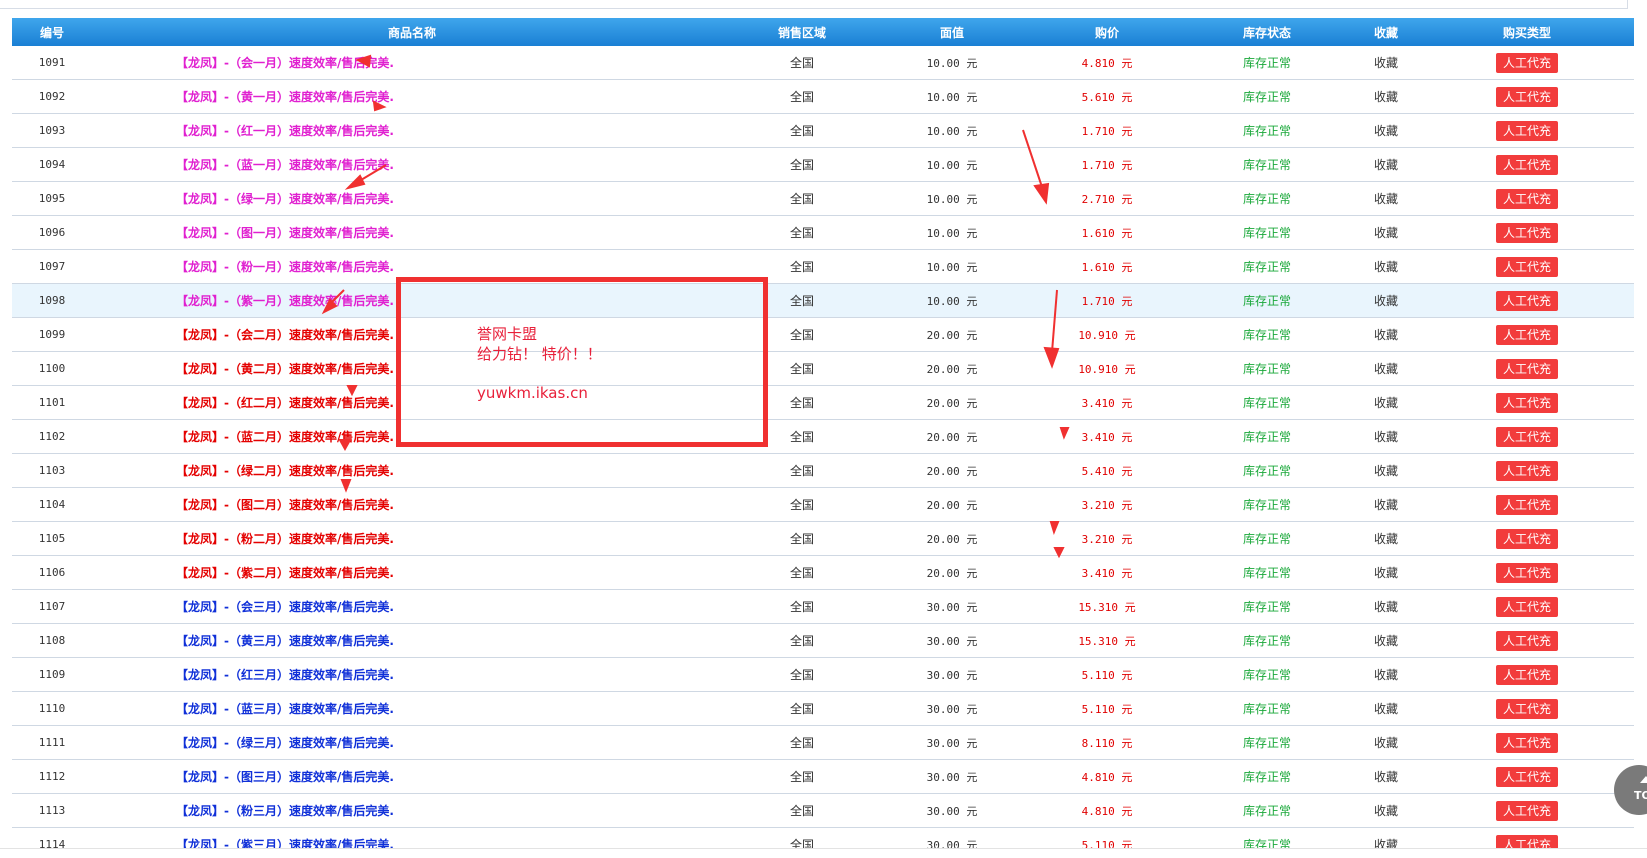 This screenshot has width=1647, height=858. Describe the element at coordinates (412, 232) in the screenshot. I see `cell-name: 【龙凤】-（图一月）速度效率/售后完美.` at that location.